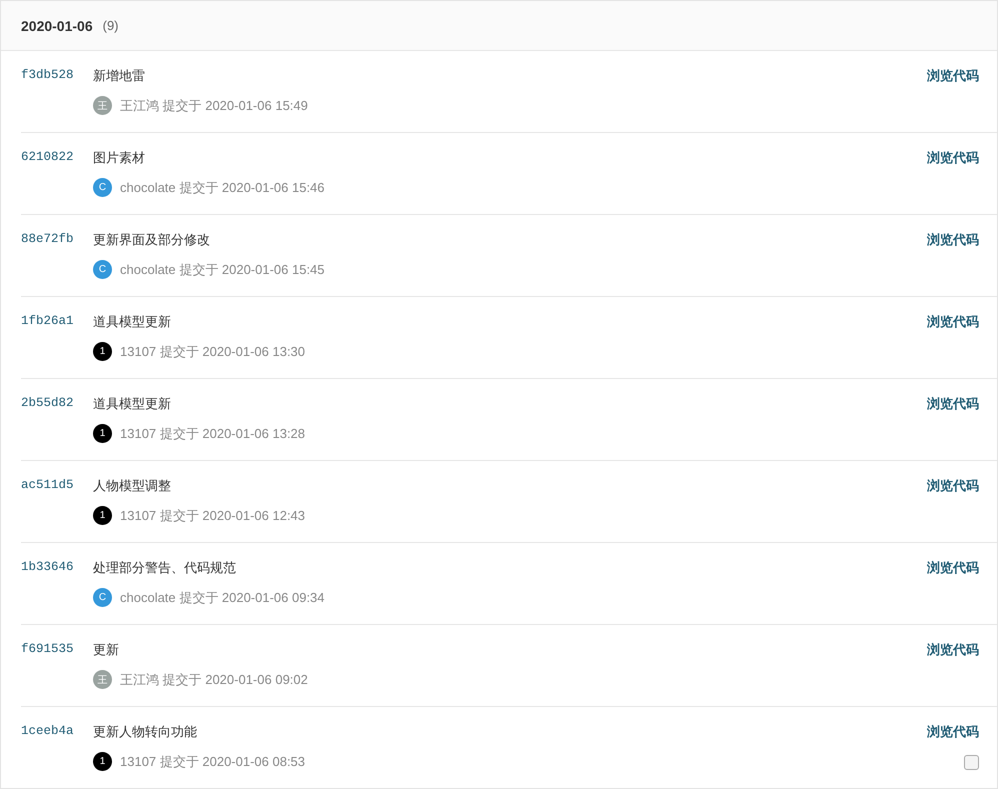 This screenshot has height=789, width=998. I want to click on commit-hash-link: 1ceeb4a, so click(57, 731).